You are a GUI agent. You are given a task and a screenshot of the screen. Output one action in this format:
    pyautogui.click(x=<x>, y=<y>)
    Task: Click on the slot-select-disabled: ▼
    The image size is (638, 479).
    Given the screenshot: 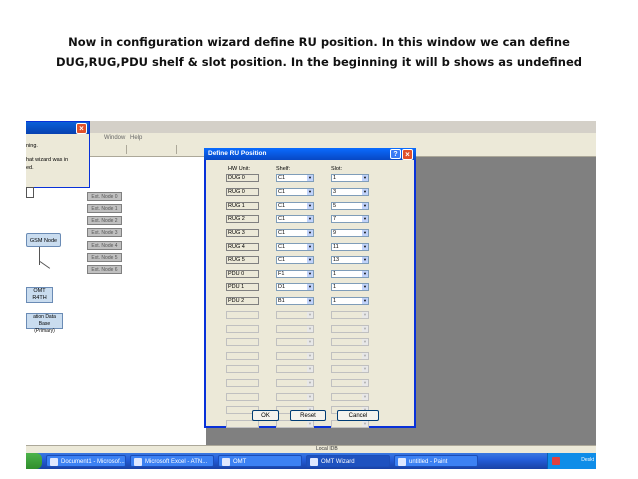 What is the action you would take?
    pyautogui.click(x=350, y=396)
    